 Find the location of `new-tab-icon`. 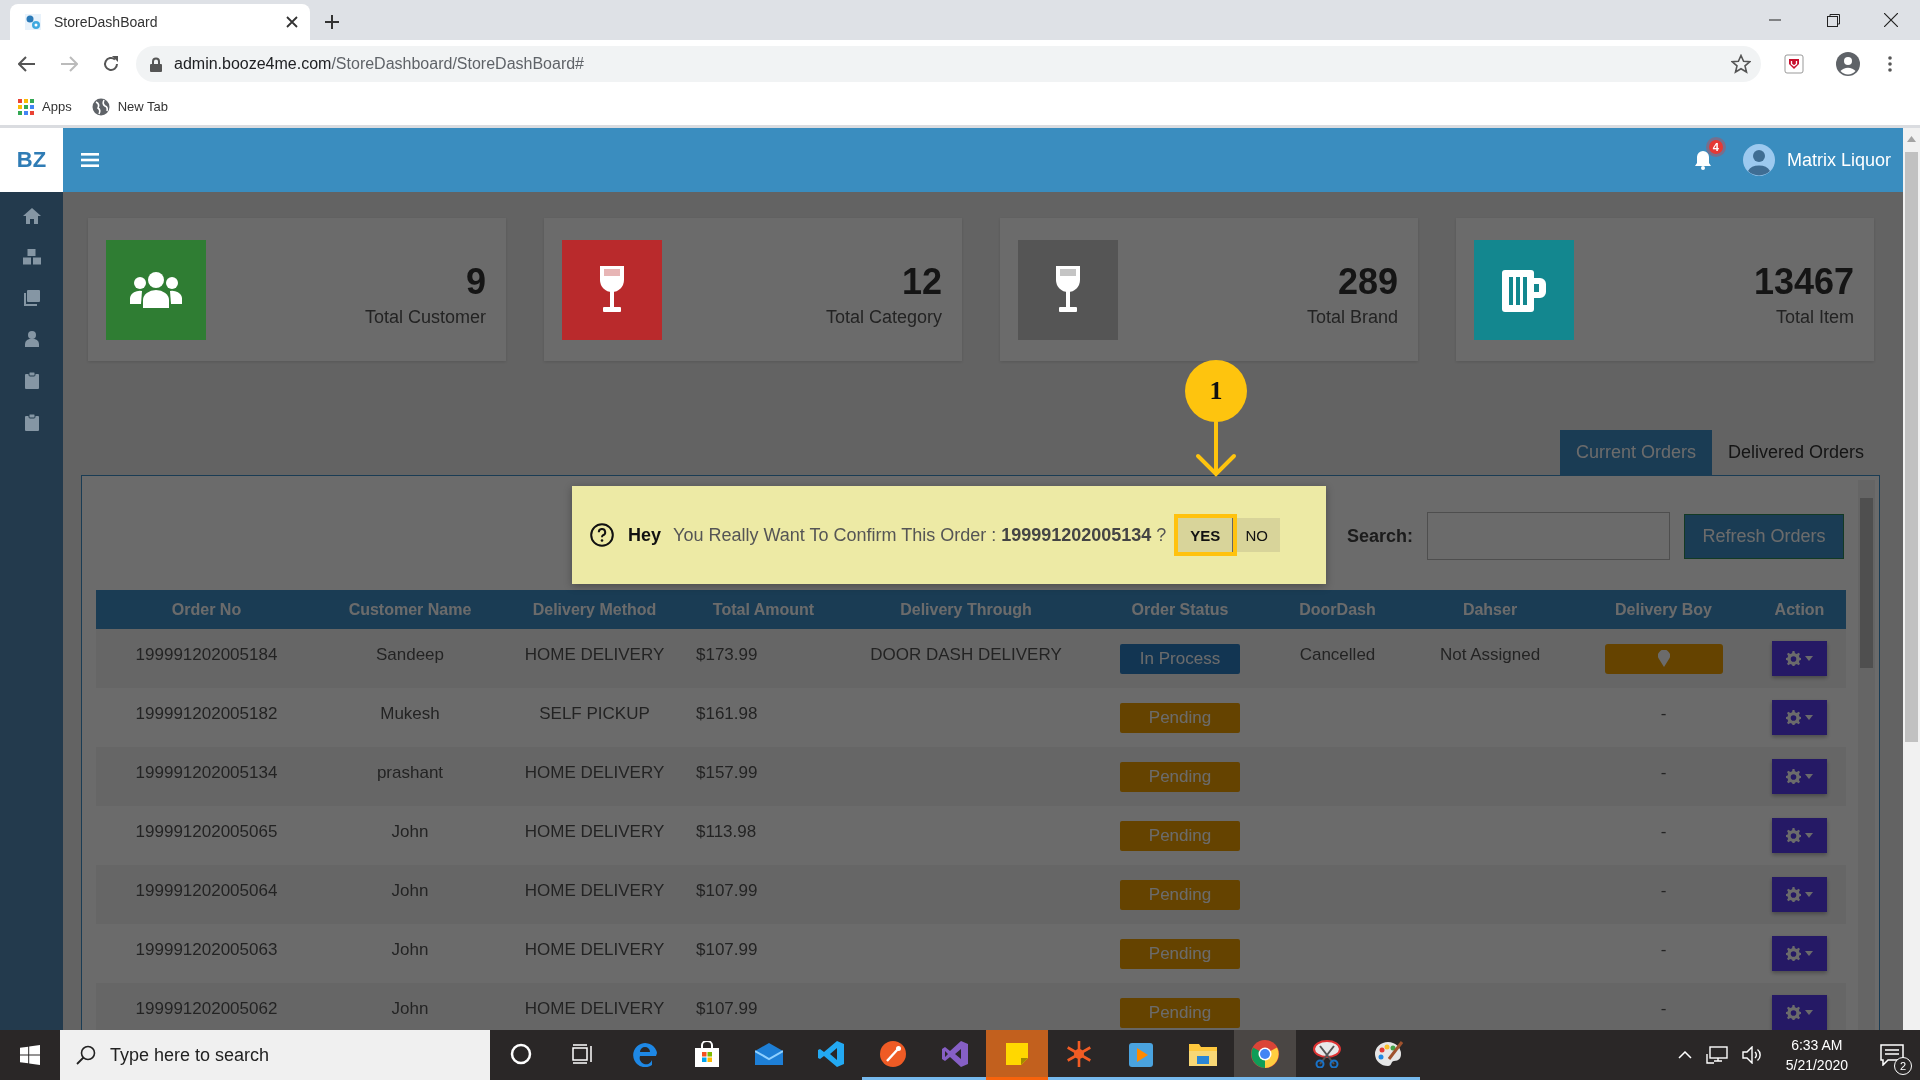

new-tab-icon is located at coordinates (332, 22).